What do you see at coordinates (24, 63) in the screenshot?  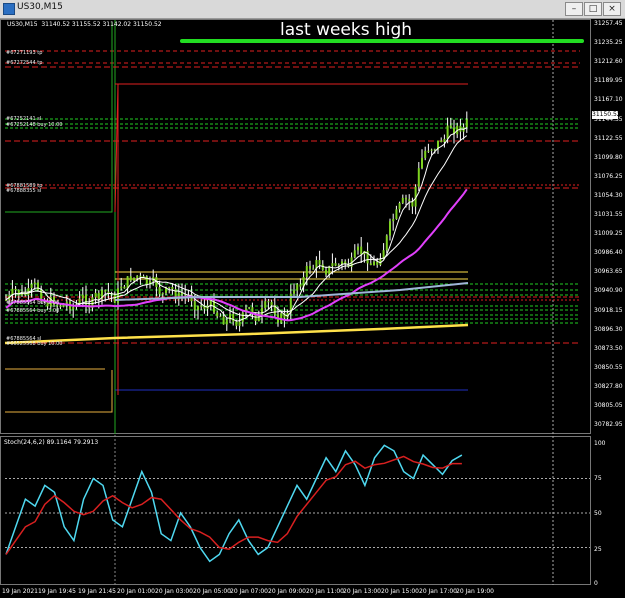 I see `order-label: #67272544 tp` at bounding box center [24, 63].